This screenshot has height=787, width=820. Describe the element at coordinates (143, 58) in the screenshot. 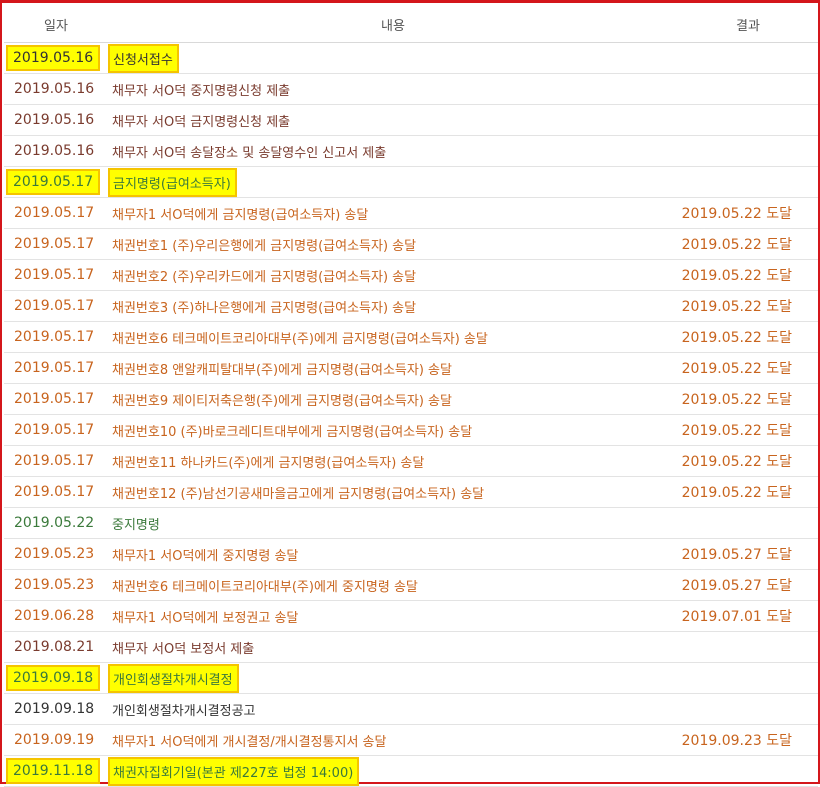

I see `row-content: 신청서접수` at that location.